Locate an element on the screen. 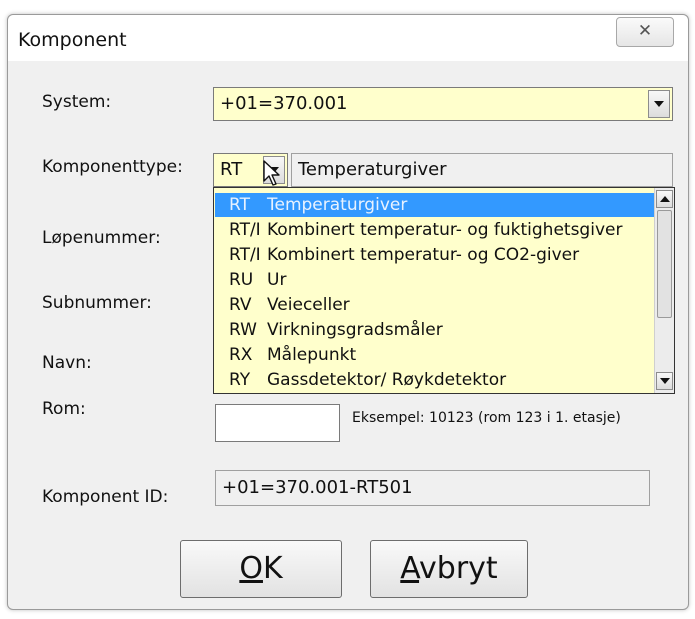 This screenshot has width=695, height=619. item-name: Ur is located at coordinates (277, 280).